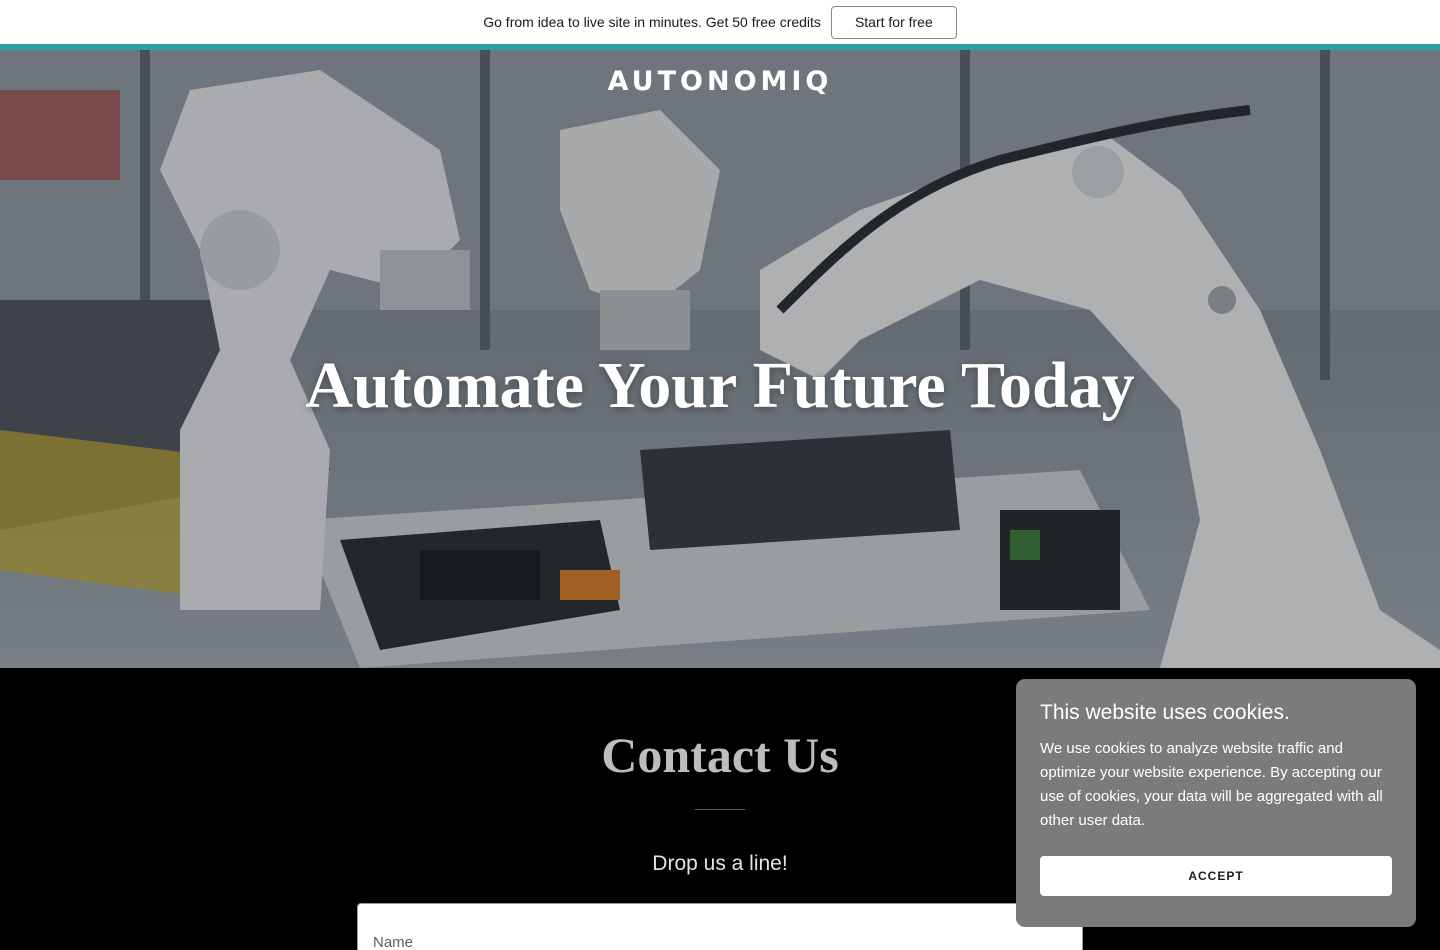 Image resolution: width=1440 pixels, height=950 pixels. Describe the element at coordinates (720, 926) in the screenshot. I see `name-input` at that location.